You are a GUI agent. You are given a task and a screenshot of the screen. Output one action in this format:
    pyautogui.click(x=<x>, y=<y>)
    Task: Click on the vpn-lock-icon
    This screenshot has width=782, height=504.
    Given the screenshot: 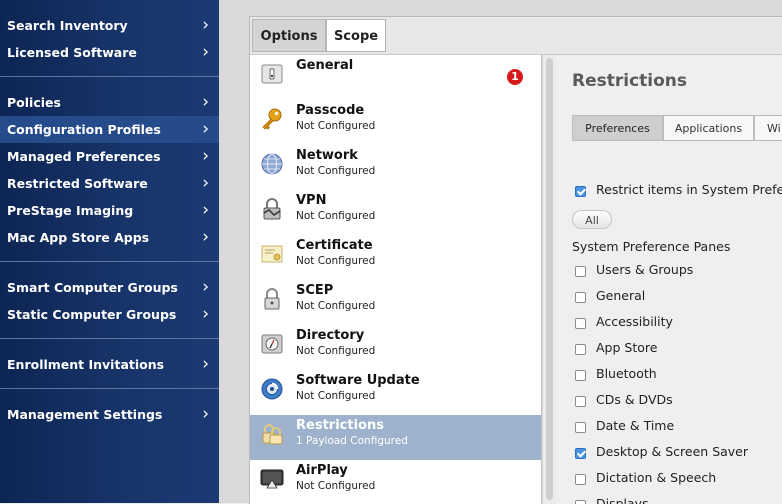 What is the action you would take?
    pyautogui.click(x=272, y=209)
    